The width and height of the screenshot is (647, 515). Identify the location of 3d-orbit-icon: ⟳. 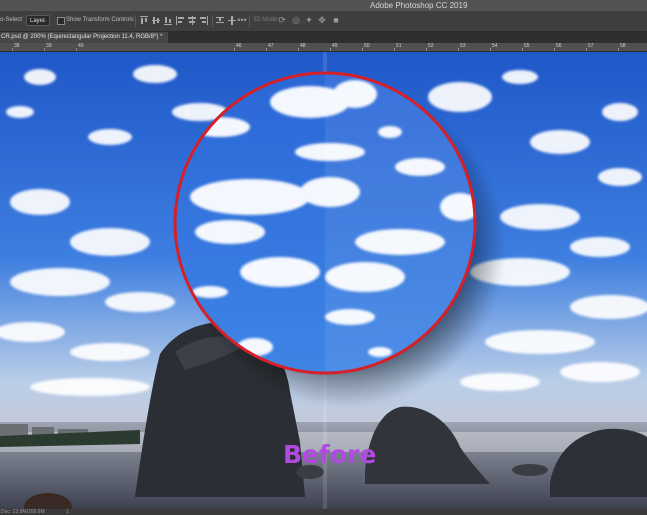
(282, 20).